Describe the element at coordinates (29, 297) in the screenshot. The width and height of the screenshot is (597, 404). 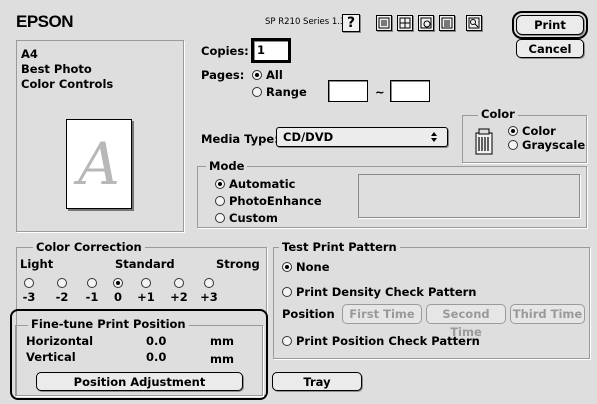
I see `step-label: -3` at that location.